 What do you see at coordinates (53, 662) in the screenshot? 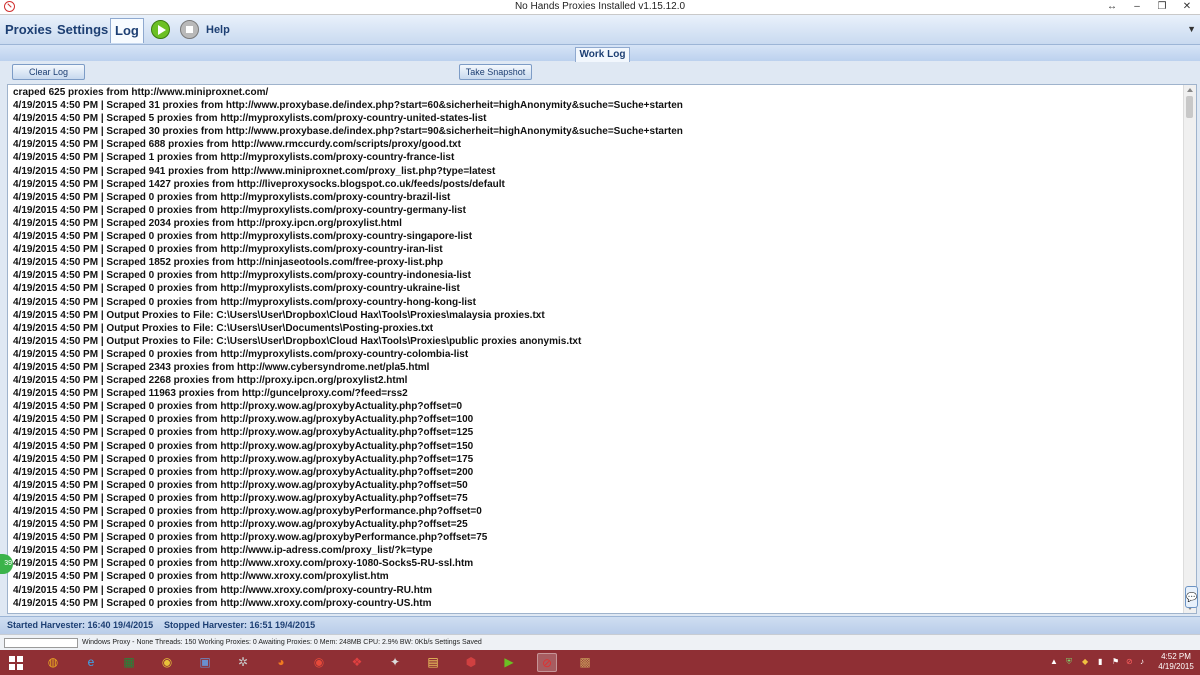
I see `chrome-canary-icon: ◍` at bounding box center [53, 662].